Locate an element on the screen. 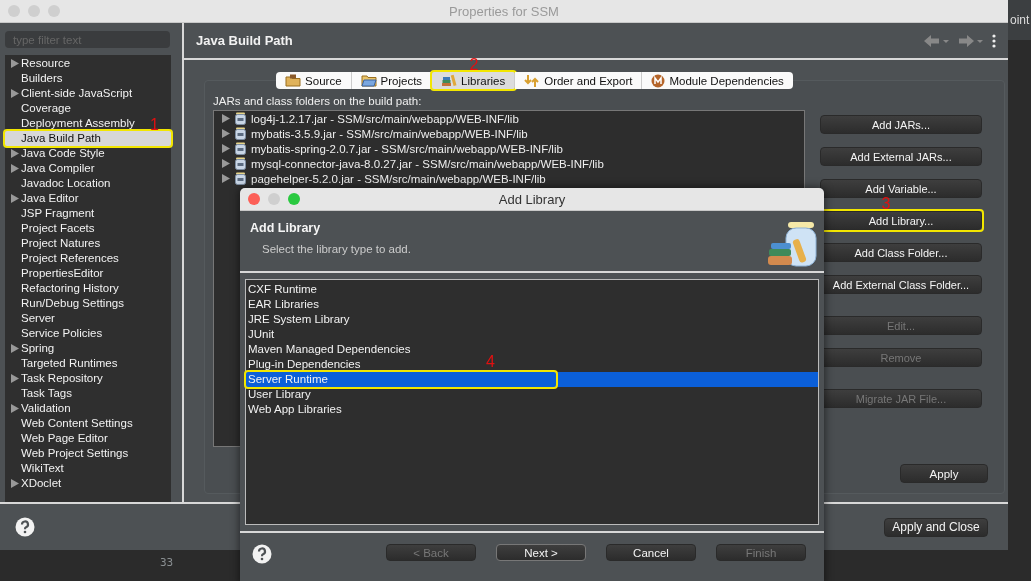 Image resolution: width=1031 pixels, height=581 pixels. sidebar-item: Web Page Editor is located at coordinates (56, 438).